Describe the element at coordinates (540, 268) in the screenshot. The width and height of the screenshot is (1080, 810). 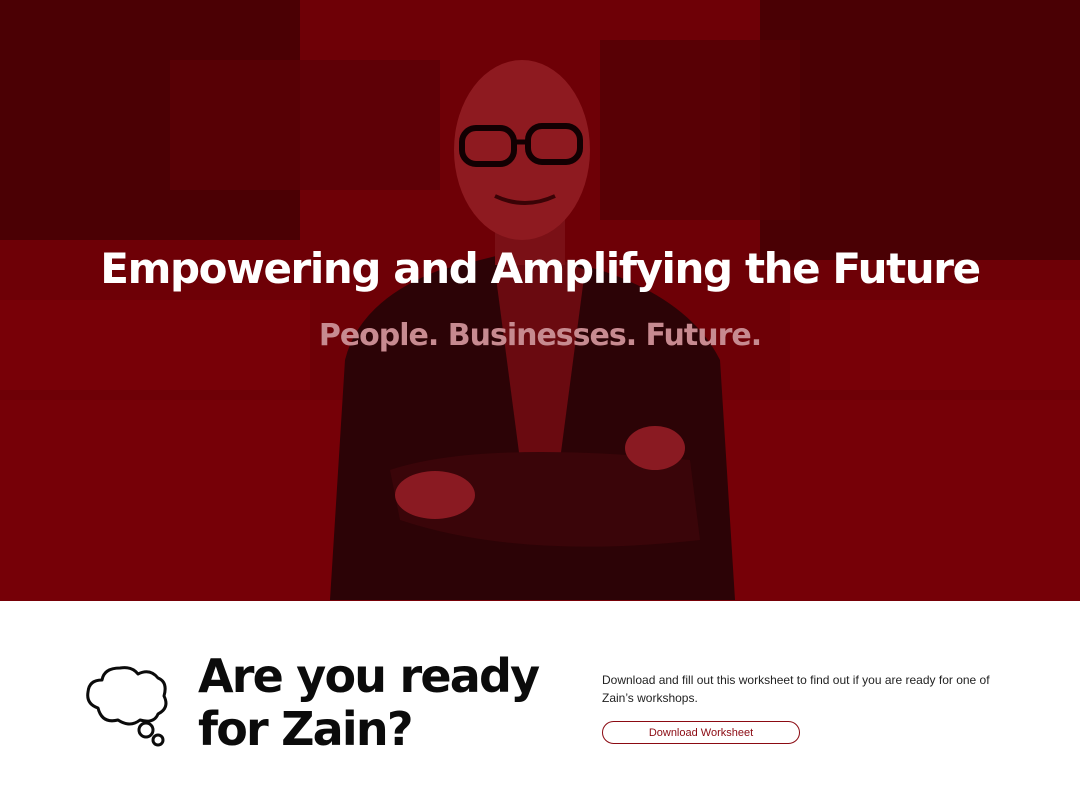
I see `hero-title: Empowering and Amplifying the Future` at that location.